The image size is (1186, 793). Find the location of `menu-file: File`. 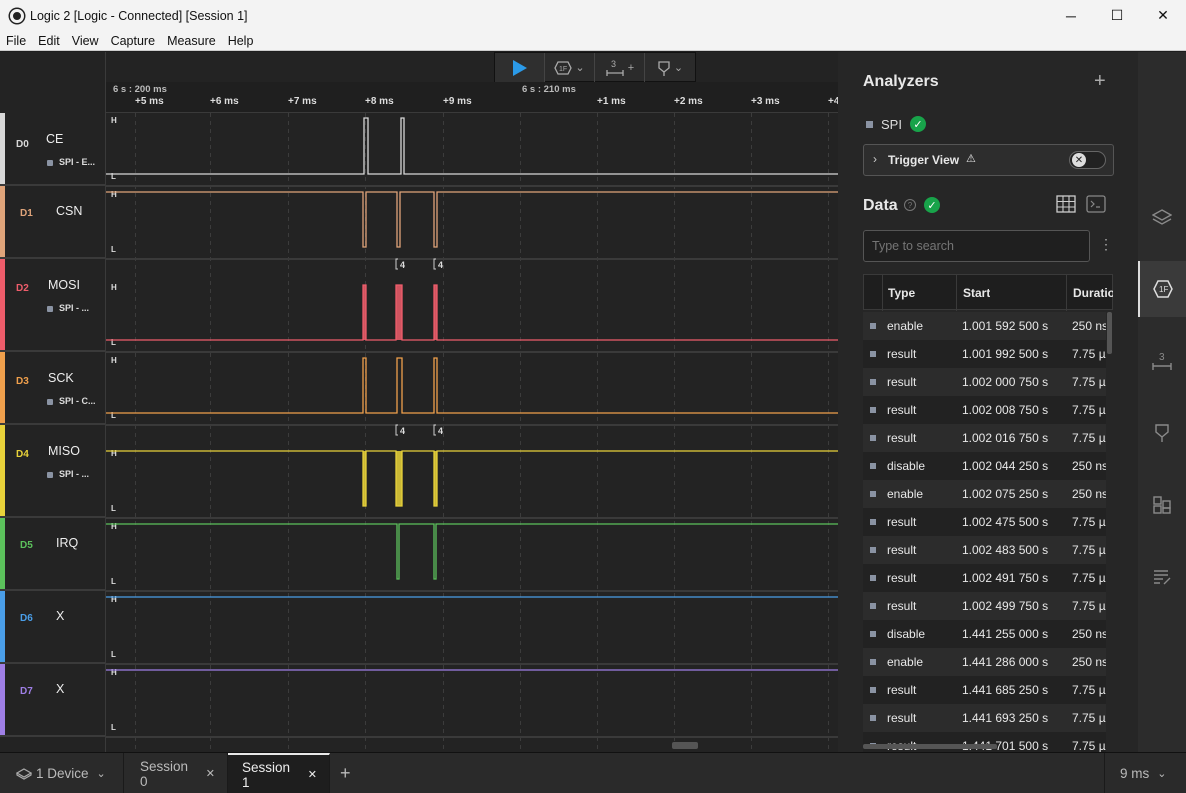

menu-file: File is located at coordinates (16, 41).